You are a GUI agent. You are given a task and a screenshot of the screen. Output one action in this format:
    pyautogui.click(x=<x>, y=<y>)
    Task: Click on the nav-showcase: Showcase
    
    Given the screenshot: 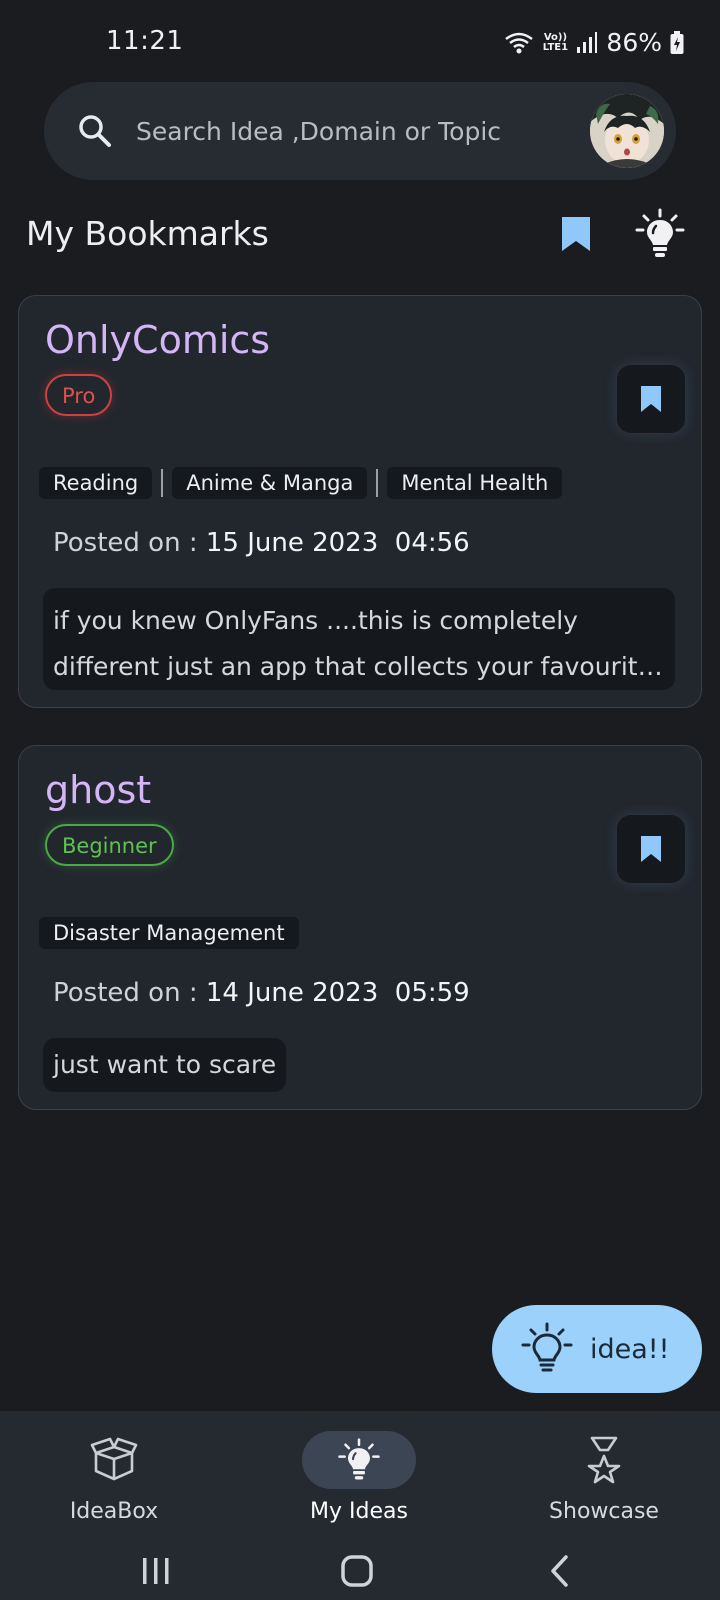 What is the action you would take?
    pyautogui.click(x=604, y=1477)
    